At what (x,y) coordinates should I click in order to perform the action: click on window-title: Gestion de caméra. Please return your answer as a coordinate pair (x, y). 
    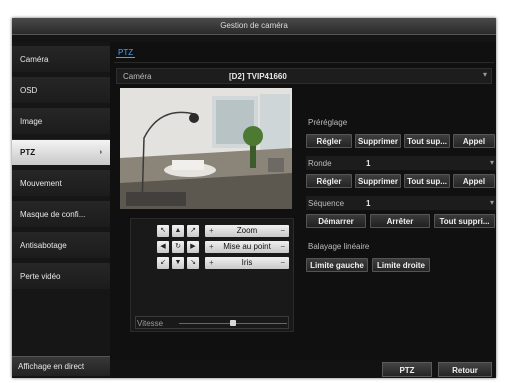
    Looking at the image, I should click on (254, 26).